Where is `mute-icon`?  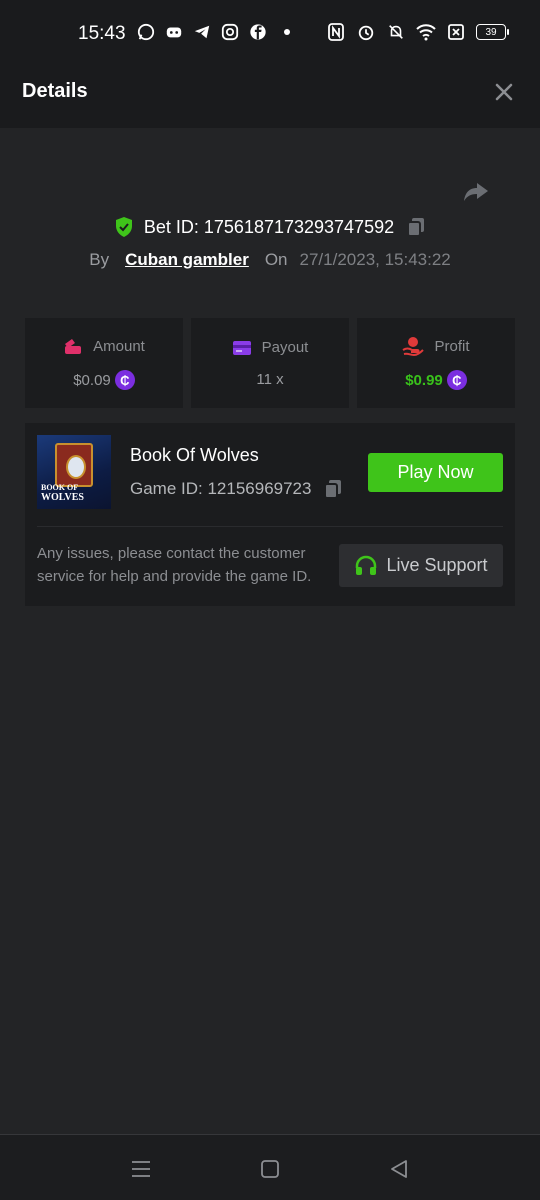
mute-icon is located at coordinates (396, 32).